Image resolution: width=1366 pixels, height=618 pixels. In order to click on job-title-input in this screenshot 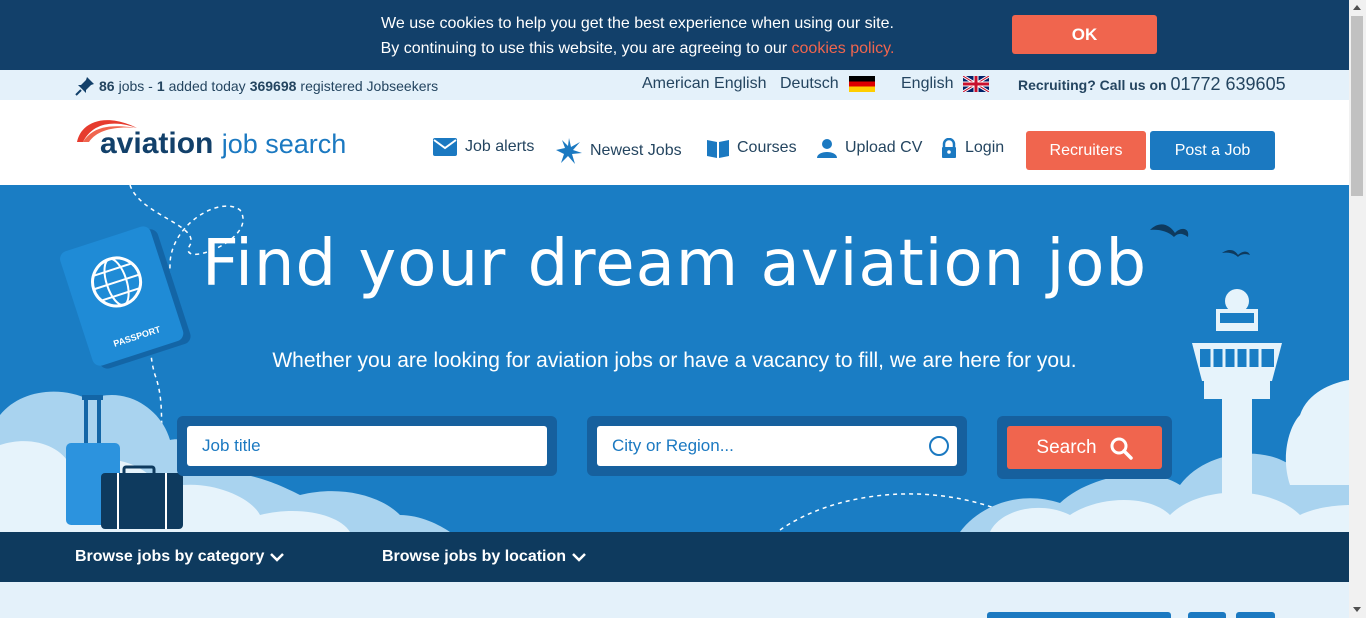, I will do `click(367, 446)`.